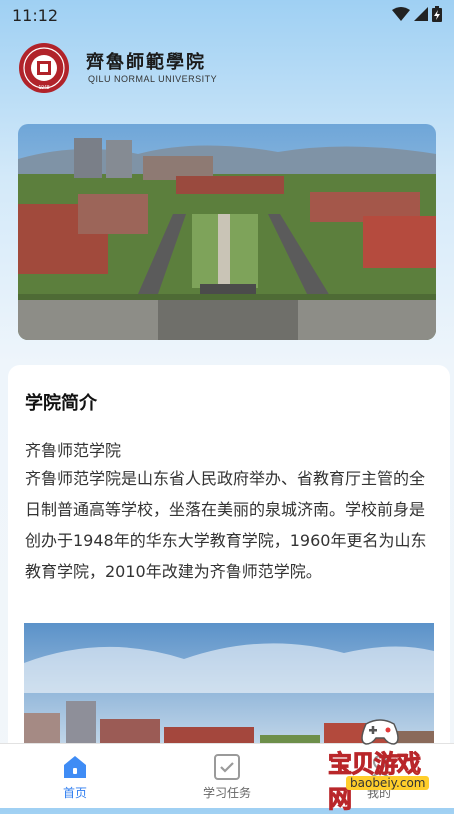 This screenshot has height=814, width=454. Describe the element at coordinates (35, 15) in the screenshot. I see `status-time: 11:12` at that location.